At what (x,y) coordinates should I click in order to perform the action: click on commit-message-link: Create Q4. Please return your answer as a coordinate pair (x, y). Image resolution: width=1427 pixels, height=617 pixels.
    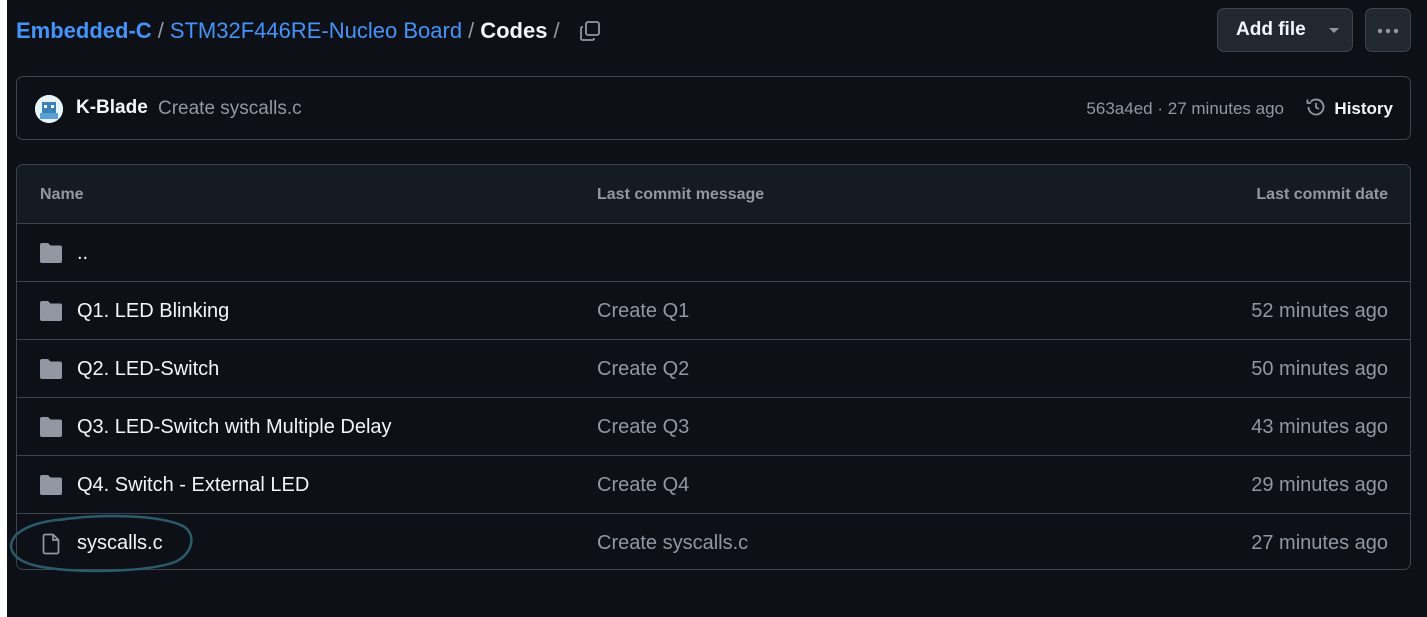
    Looking at the image, I should click on (643, 485).